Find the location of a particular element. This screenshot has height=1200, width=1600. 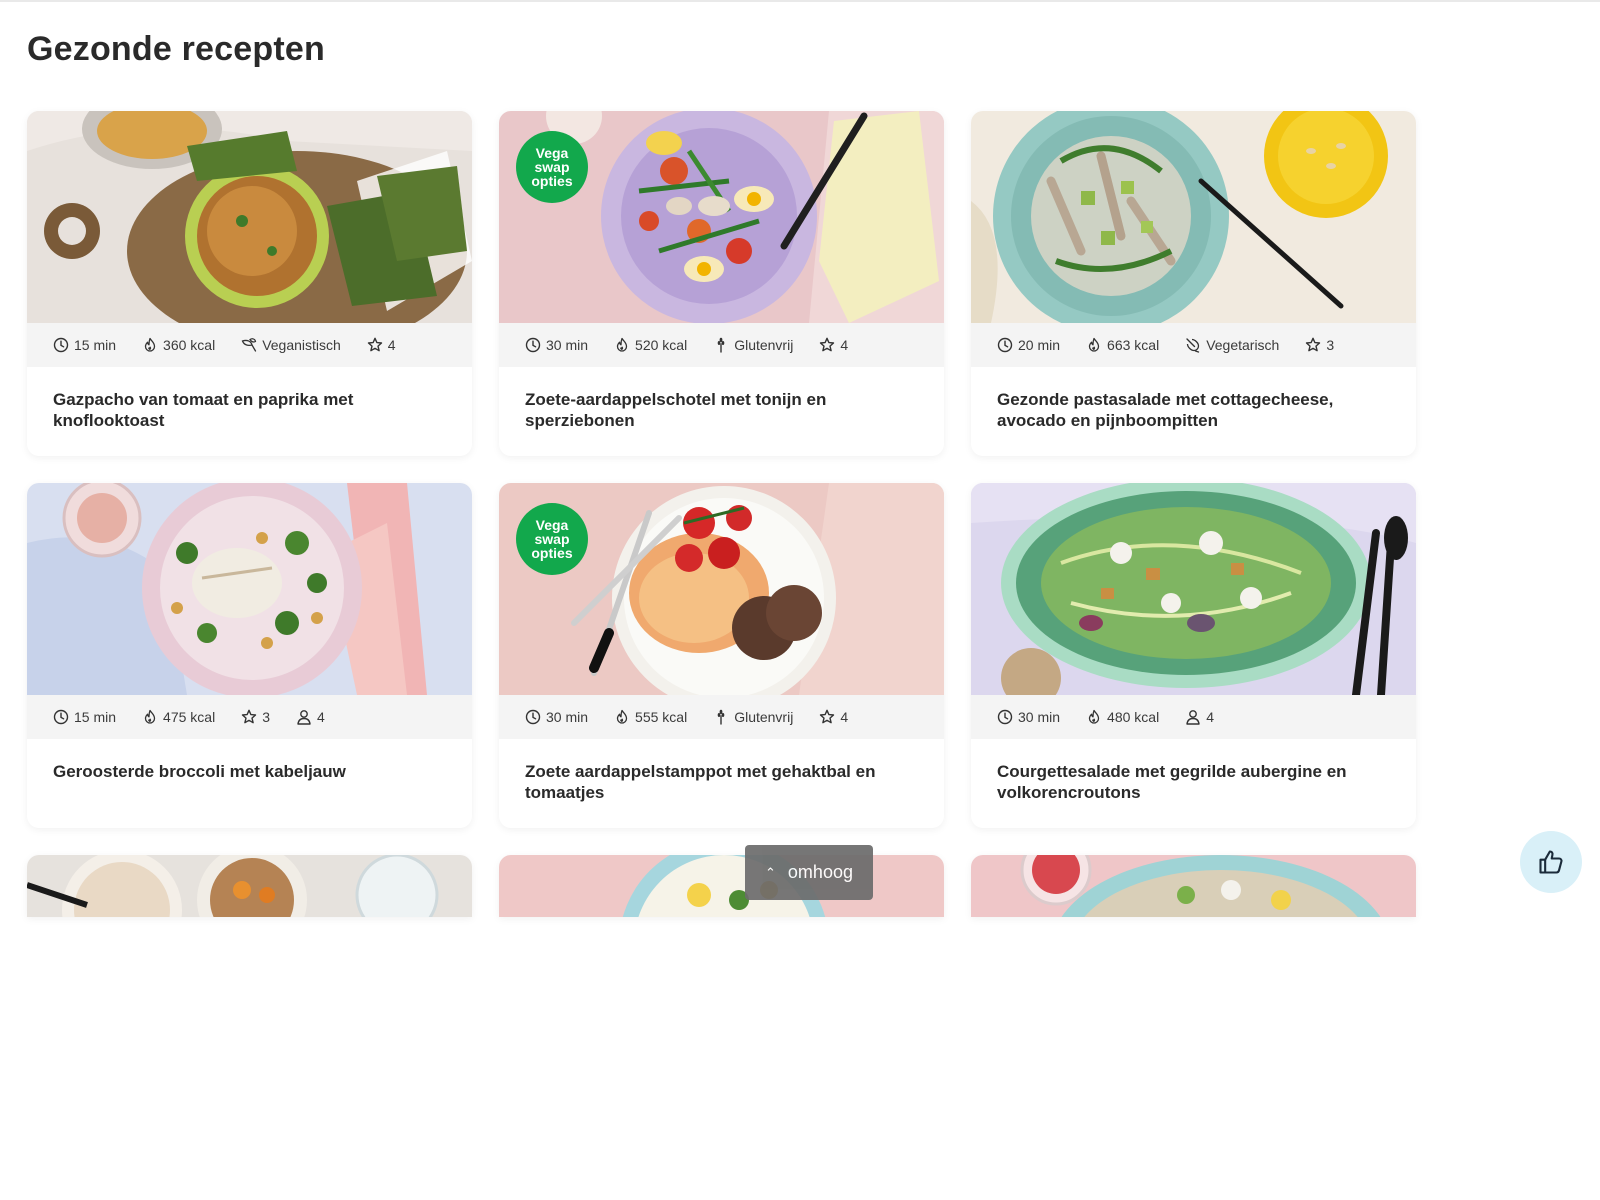

meta-diet: Vegetarisch is located at coordinates (1232, 345).